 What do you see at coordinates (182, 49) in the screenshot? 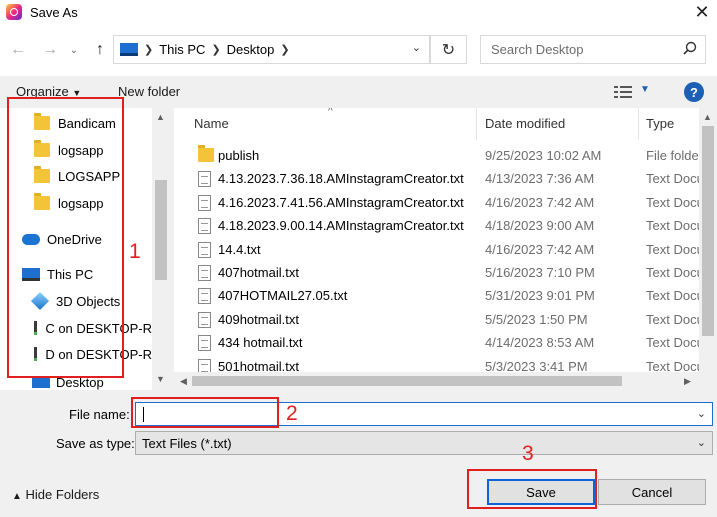
I see `breadcrumb-this-pc: This PC` at bounding box center [182, 49].